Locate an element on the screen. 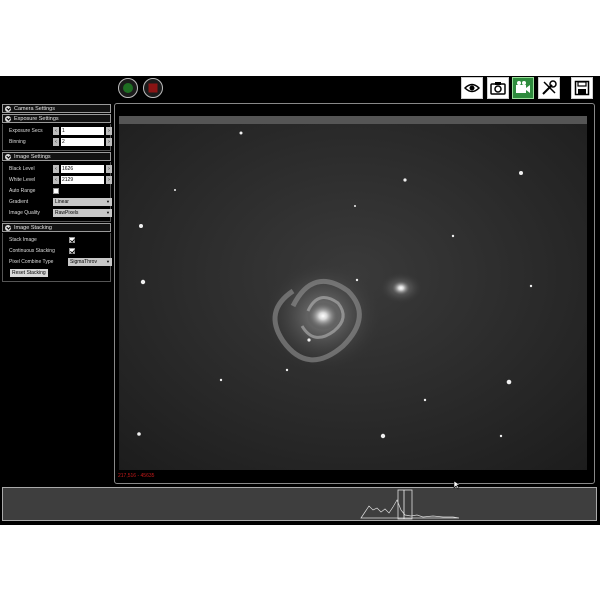  image-quality-value: RawPixels is located at coordinates (67, 213).